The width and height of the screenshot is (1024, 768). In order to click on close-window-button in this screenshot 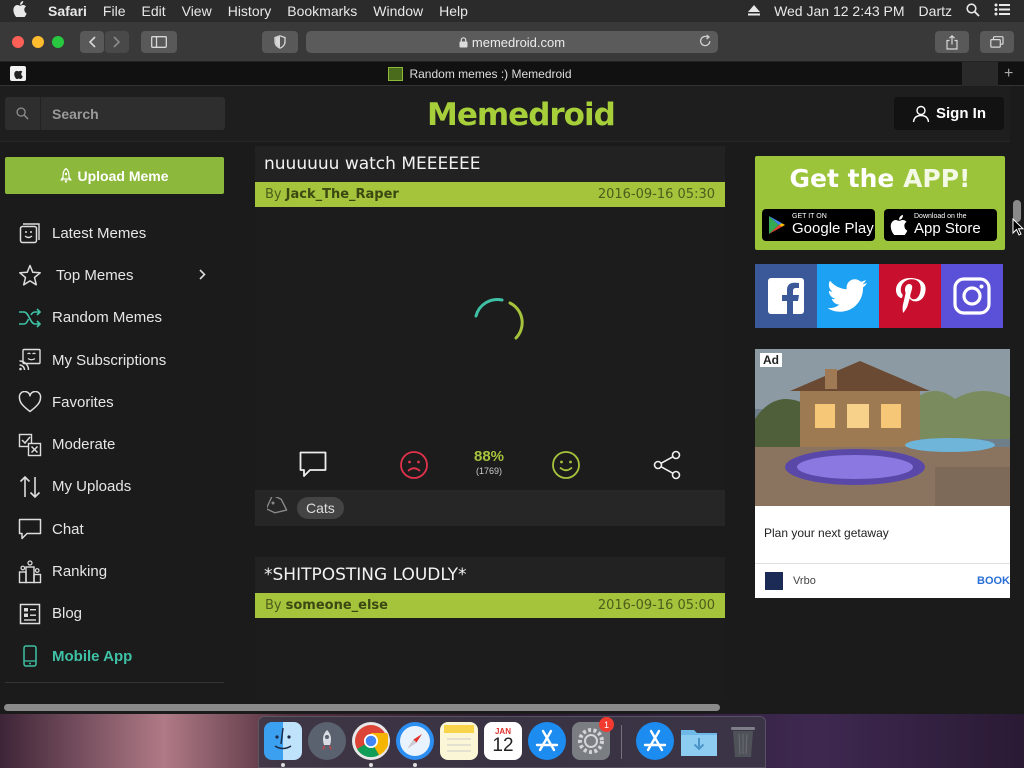, I will do `click(18, 42)`.